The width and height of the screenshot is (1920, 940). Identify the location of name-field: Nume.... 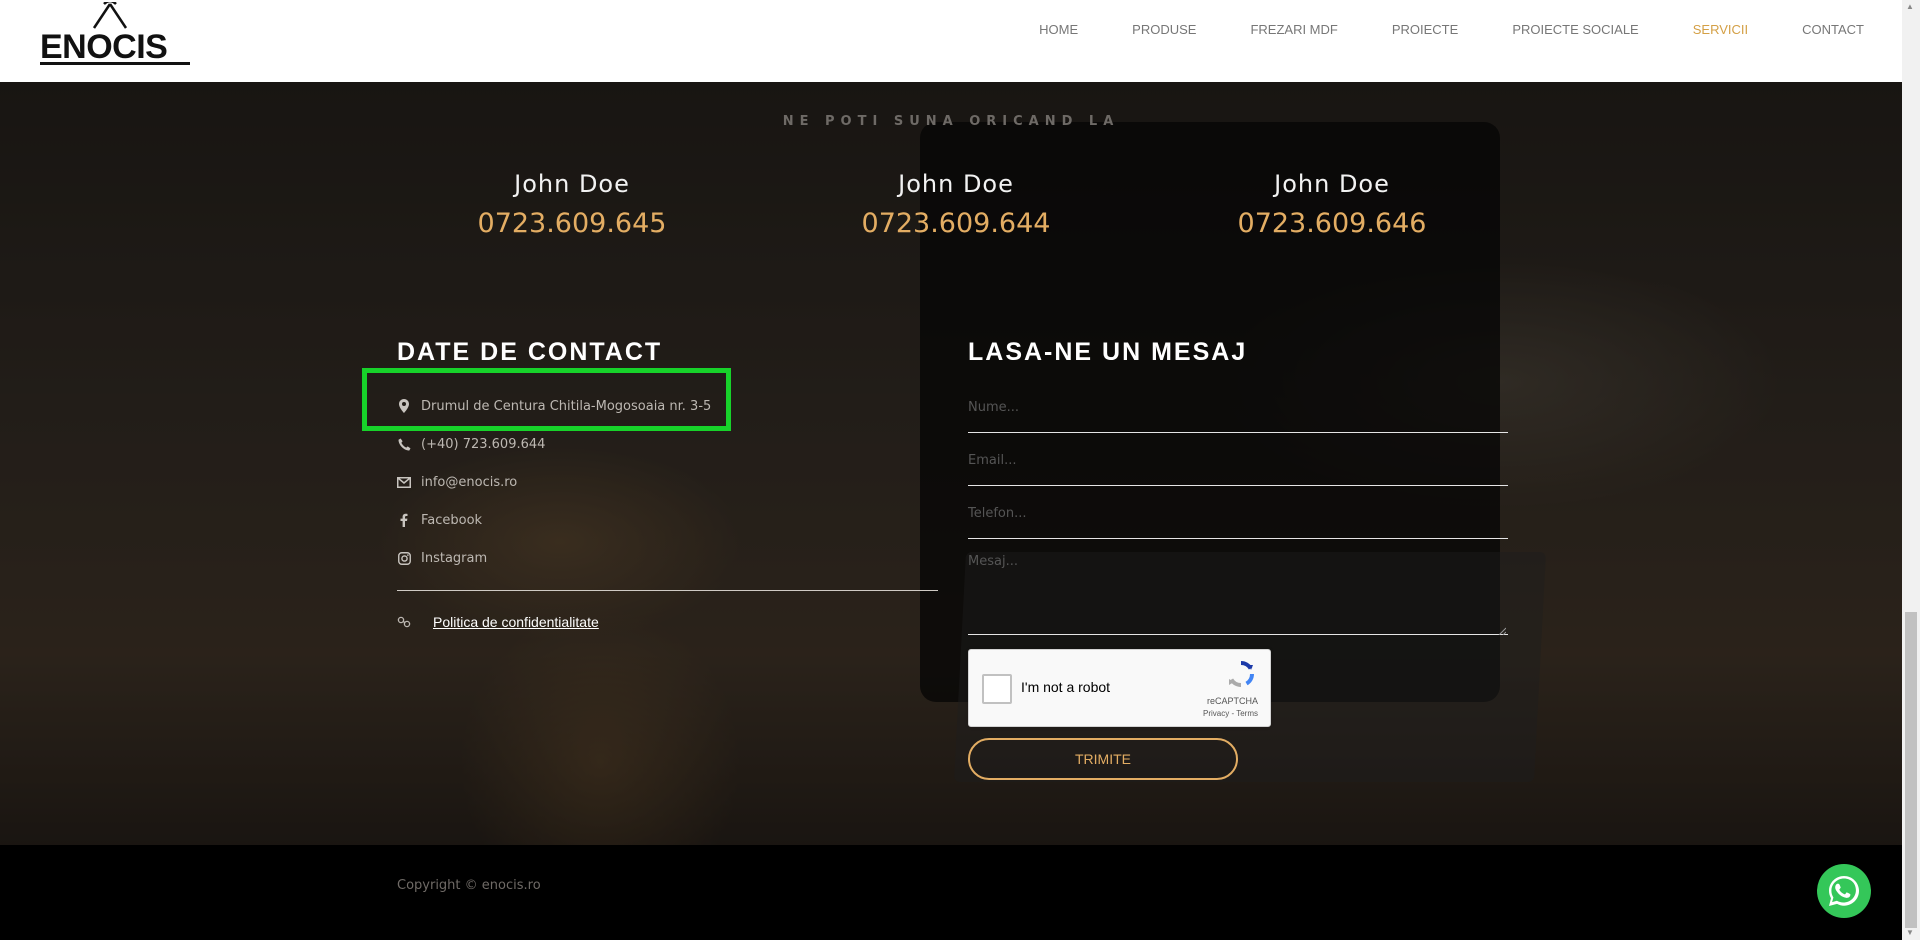
(1238, 416).